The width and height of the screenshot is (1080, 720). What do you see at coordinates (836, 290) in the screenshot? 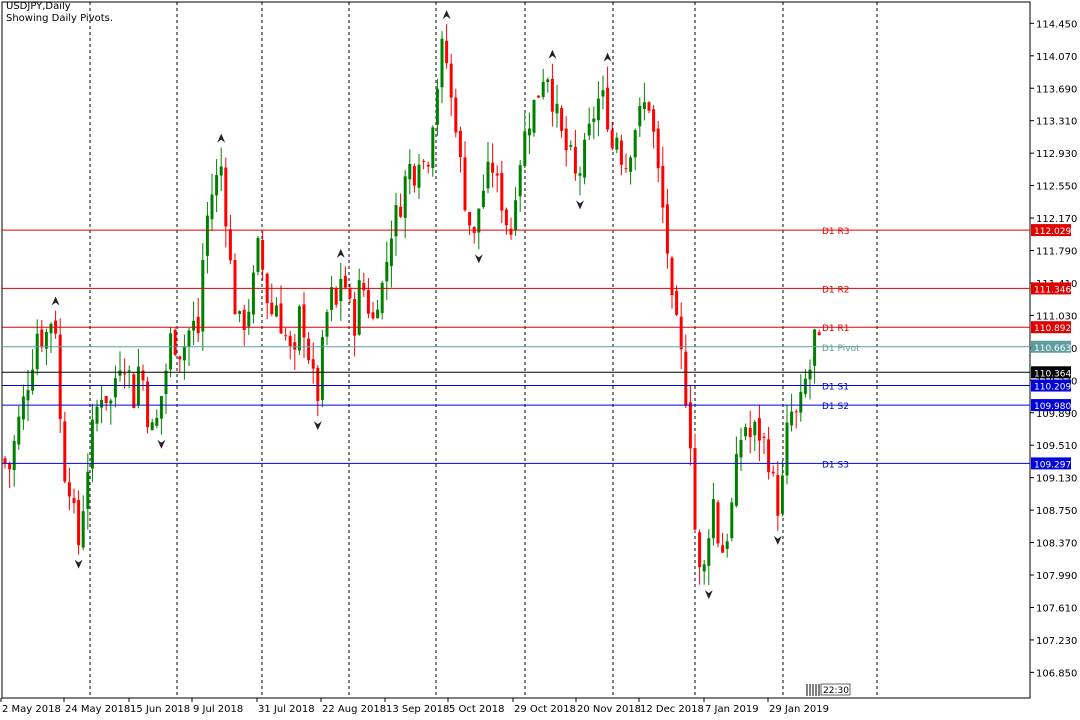
I see `pivot-level-label: D1 R2` at bounding box center [836, 290].